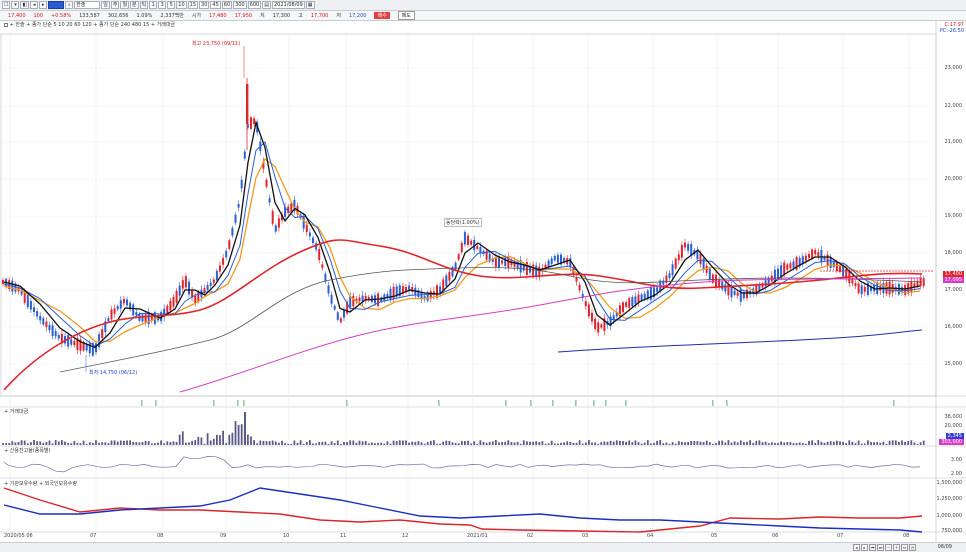  What do you see at coordinates (27, 450) in the screenshot?
I see `credit-panel-label: + 신용잔고율(종목별)` at bounding box center [27, 450].